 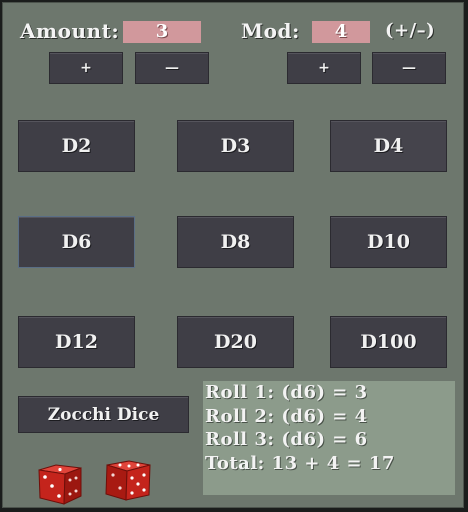 I want to click on d8-button: D8, so click(x=235, y=242).